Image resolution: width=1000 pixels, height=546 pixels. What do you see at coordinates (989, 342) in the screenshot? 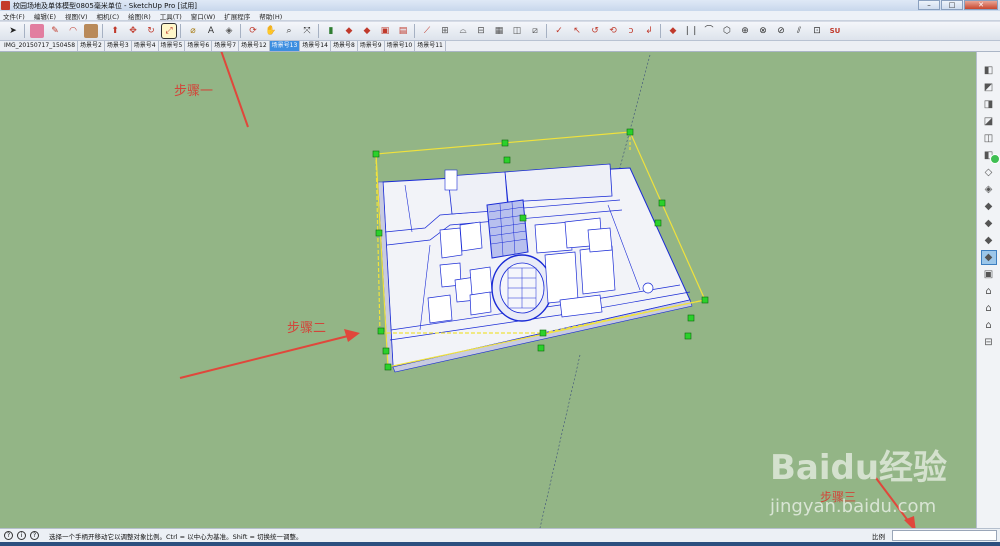
I see `storage-icon: ⊟` at bounding box center [989, 342].